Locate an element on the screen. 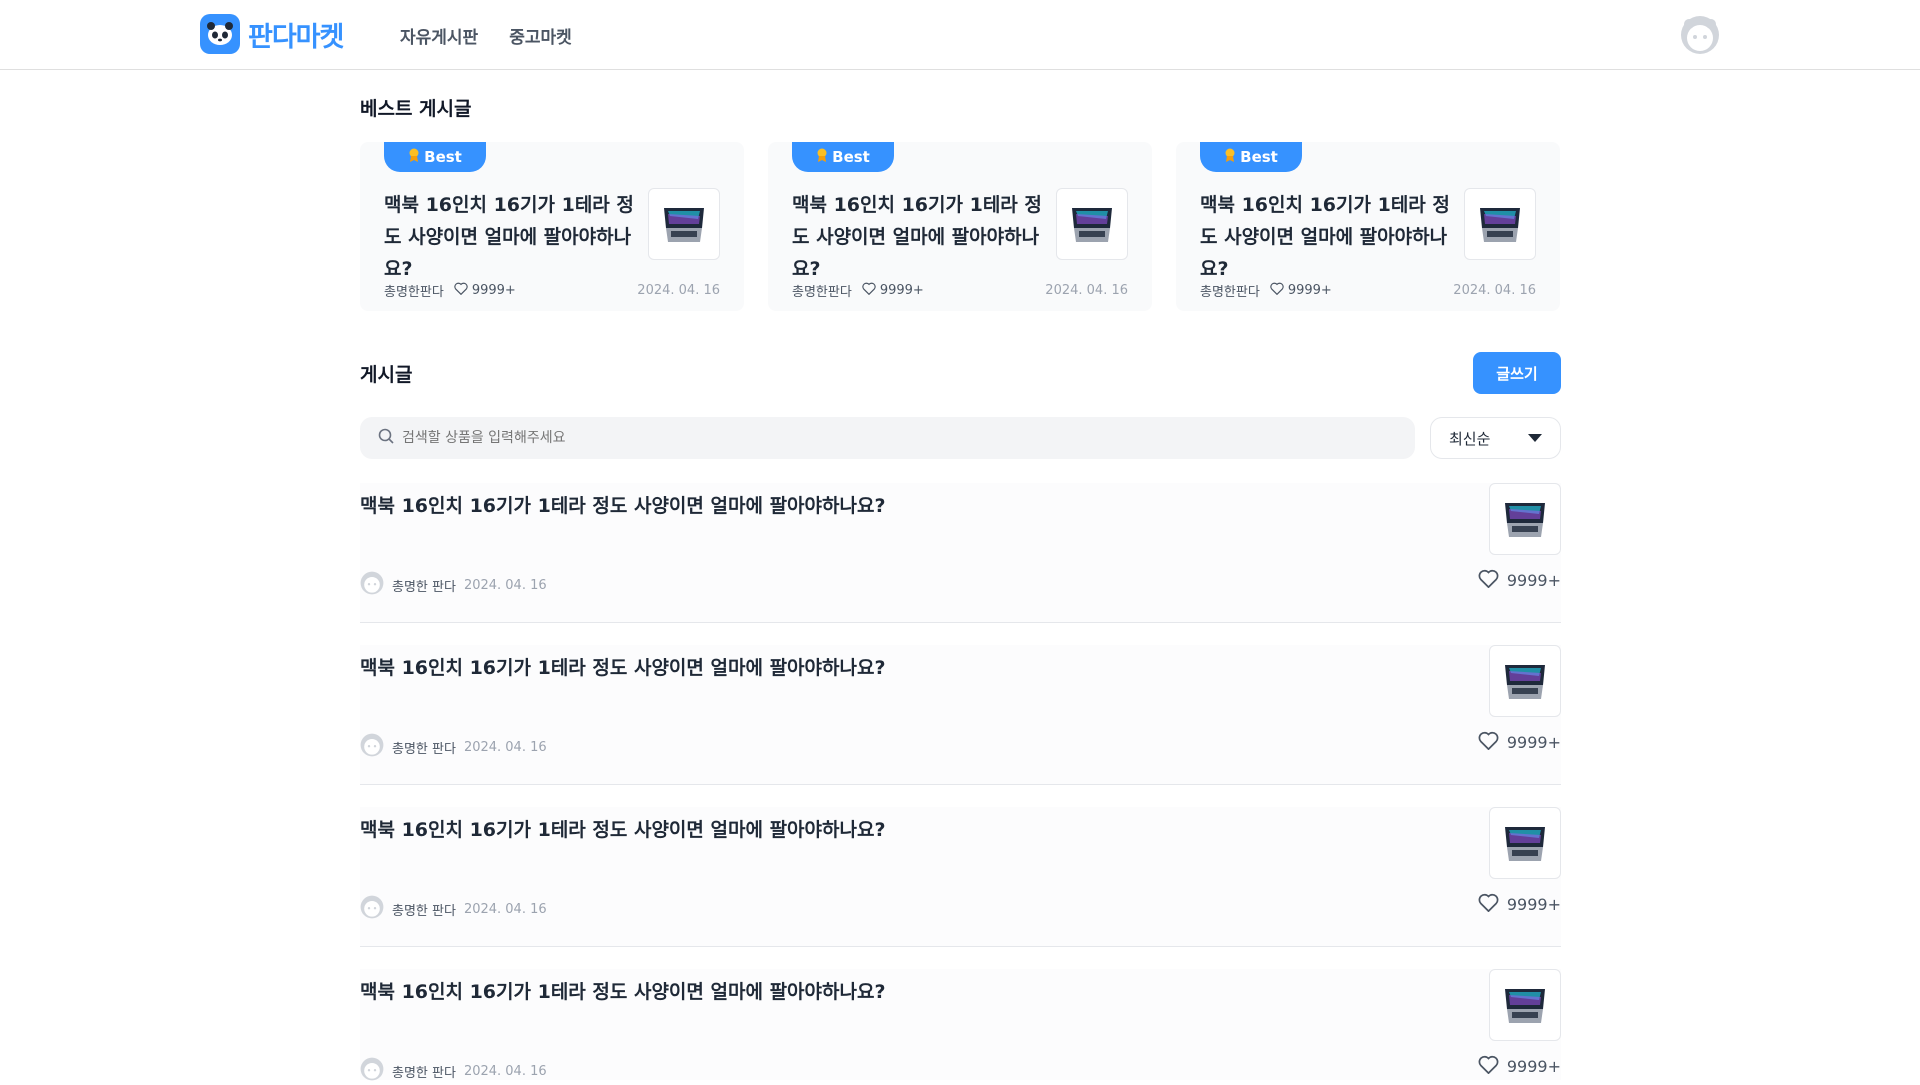 This screenshot has width=1920, height=1085. search-bar is located at coordinates (887, 438).